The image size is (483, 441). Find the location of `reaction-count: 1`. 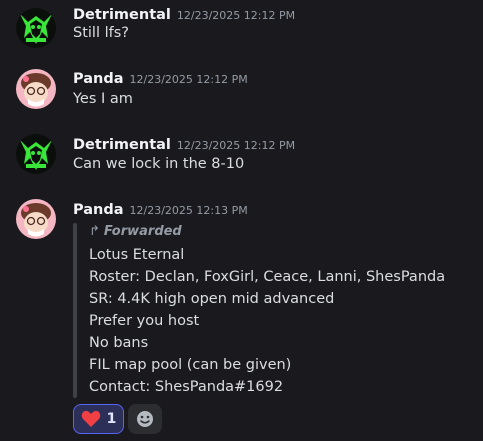

reaction-count: 1 is located at coordinates (111, 419).